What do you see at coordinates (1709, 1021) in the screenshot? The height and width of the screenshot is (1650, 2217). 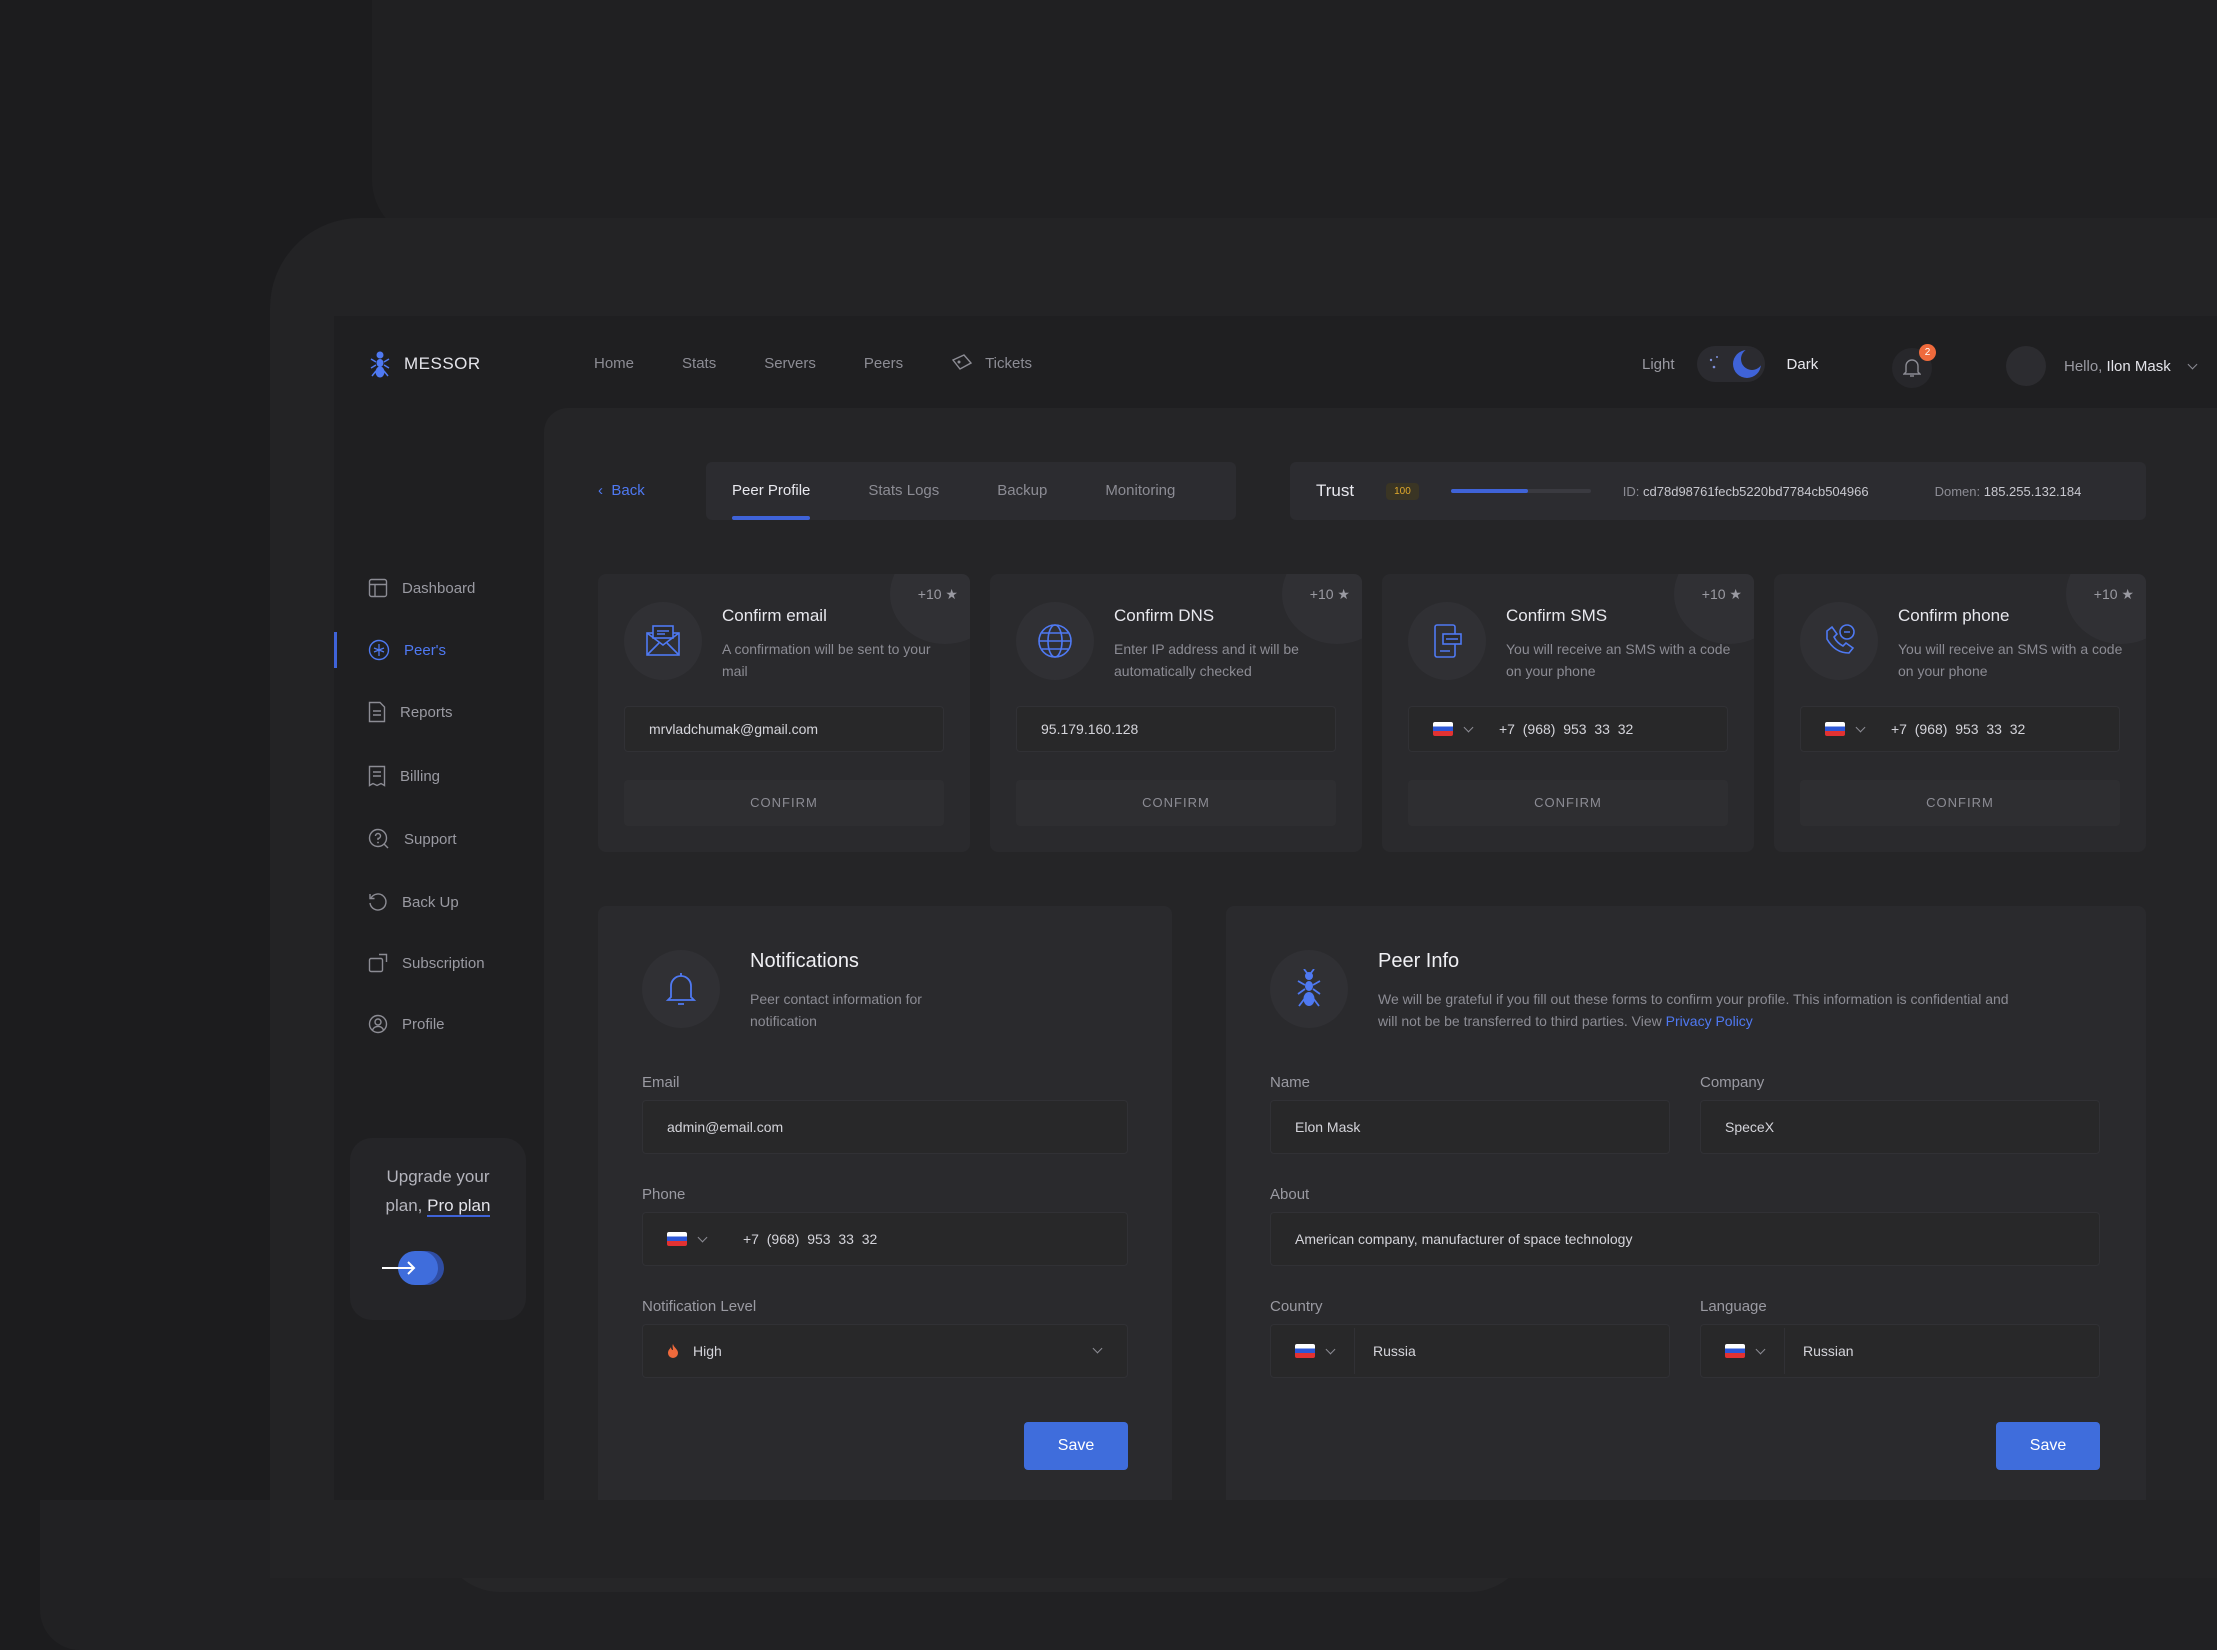 I see `privacy-policy-link: Privacy Policy` at bounding box center [1709, 1021].